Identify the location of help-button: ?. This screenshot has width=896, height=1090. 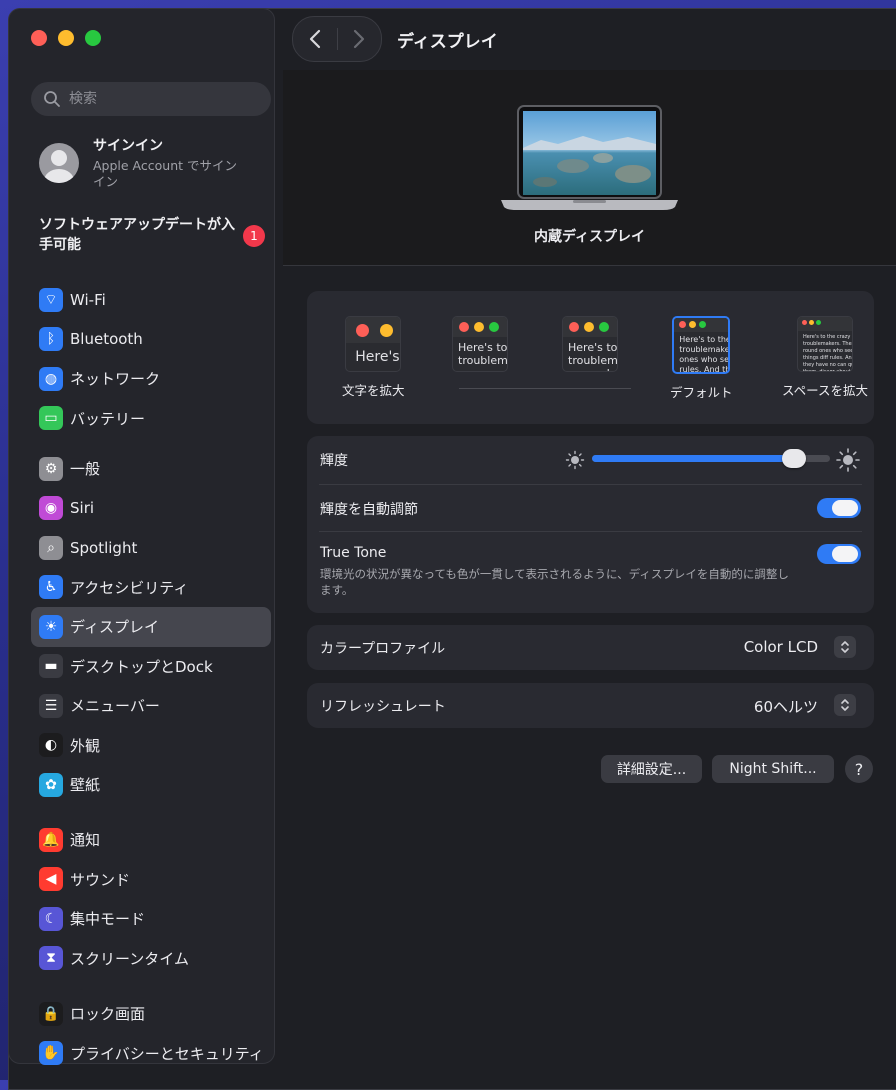
(859, 769).